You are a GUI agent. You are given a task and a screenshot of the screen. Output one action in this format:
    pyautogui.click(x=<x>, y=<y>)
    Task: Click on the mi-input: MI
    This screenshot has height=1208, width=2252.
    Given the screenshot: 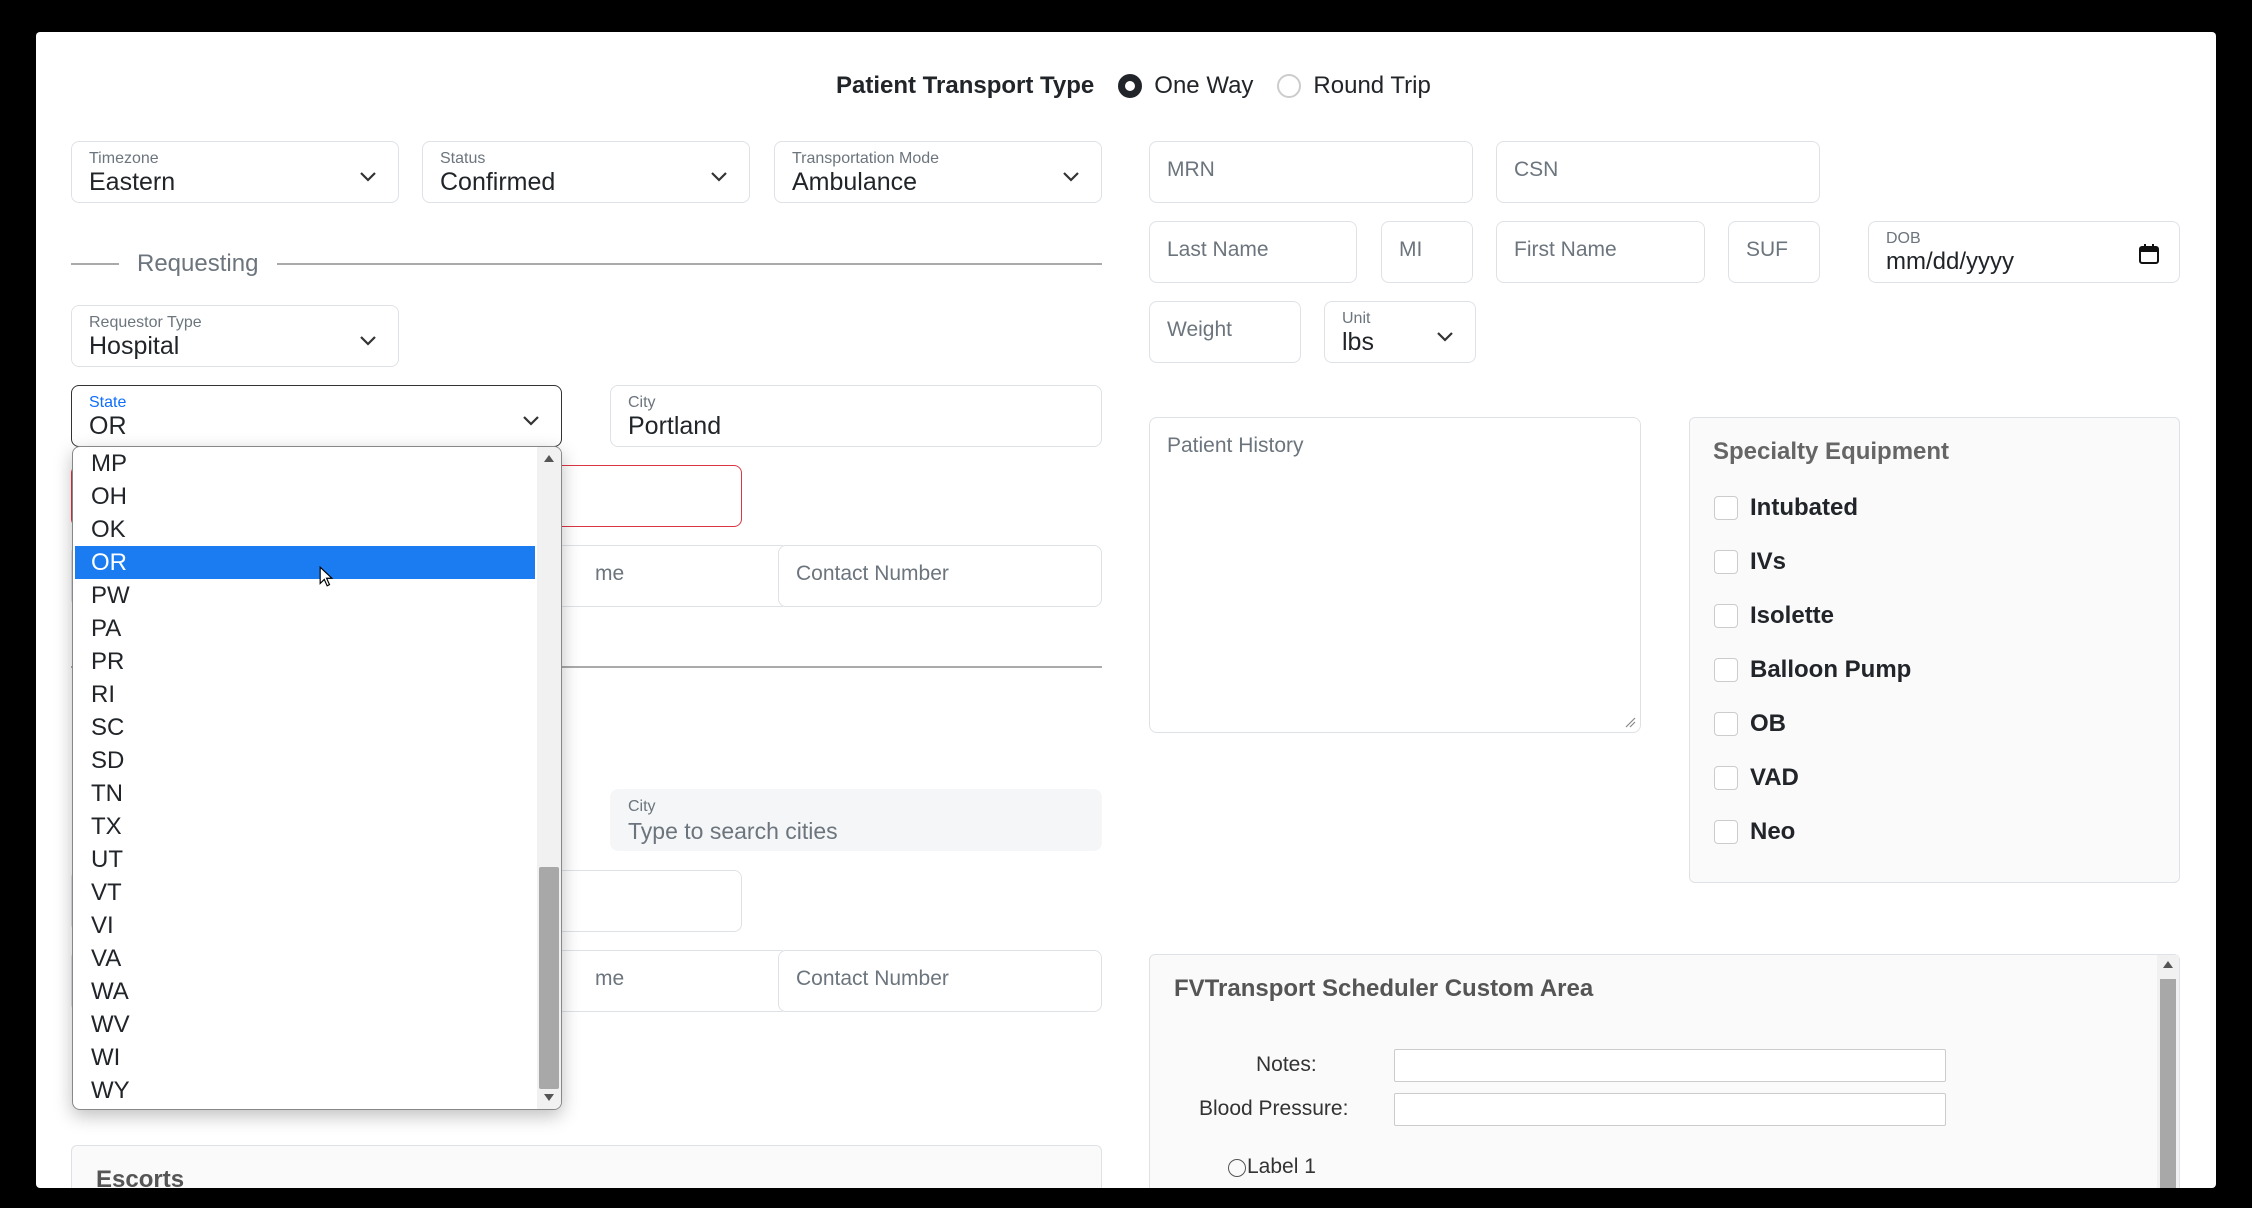 What is the action you would take?
    pyautogui.click(x=1427, y=252)
    